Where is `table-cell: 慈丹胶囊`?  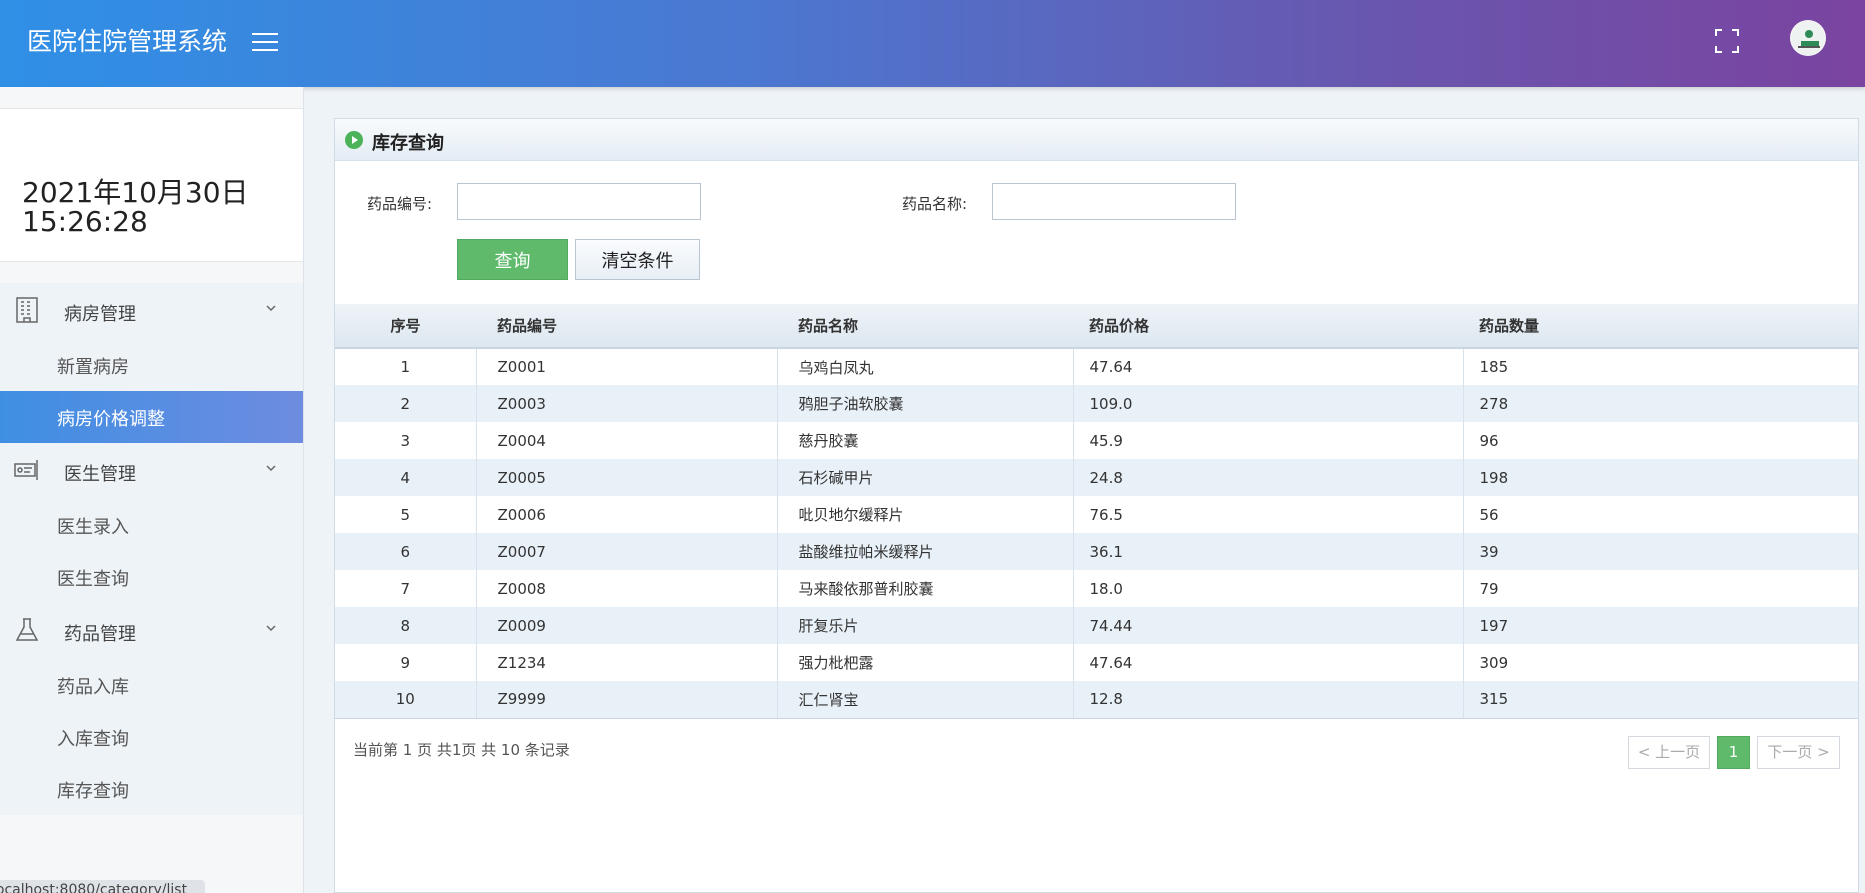 table-cell: 慈丹胶囊 is located at coordinates (925, 440).